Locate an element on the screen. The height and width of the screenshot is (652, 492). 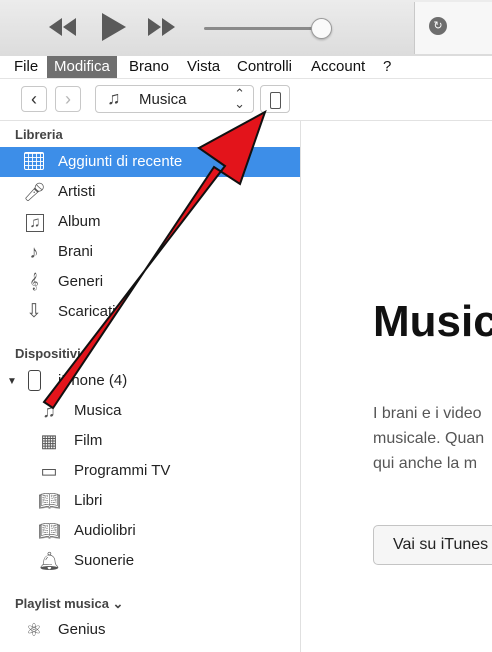
menu-help: ? is located at coordinates (387, 67).